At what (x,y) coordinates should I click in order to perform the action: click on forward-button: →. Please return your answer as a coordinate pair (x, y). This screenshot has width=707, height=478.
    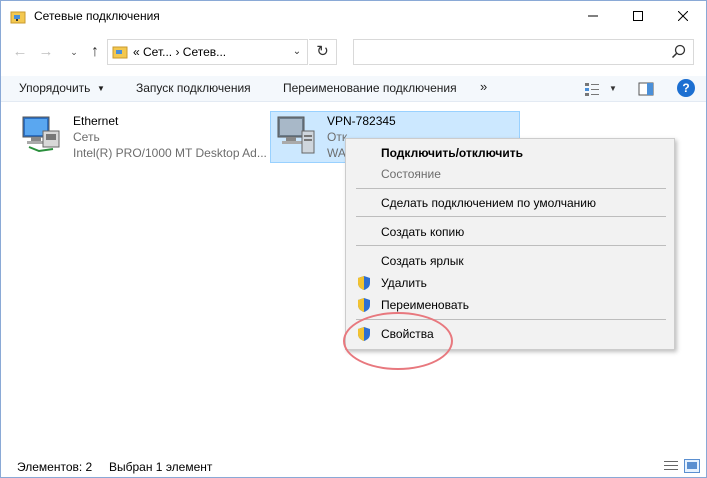
    Looking at the image, I should click on (46, 52).